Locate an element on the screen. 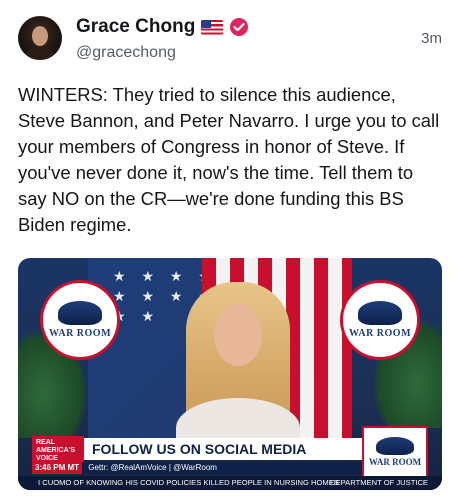 This screenshot has width=460, height=500. logo-text-right: WAR ROOM is located at coordinates (380, 333).